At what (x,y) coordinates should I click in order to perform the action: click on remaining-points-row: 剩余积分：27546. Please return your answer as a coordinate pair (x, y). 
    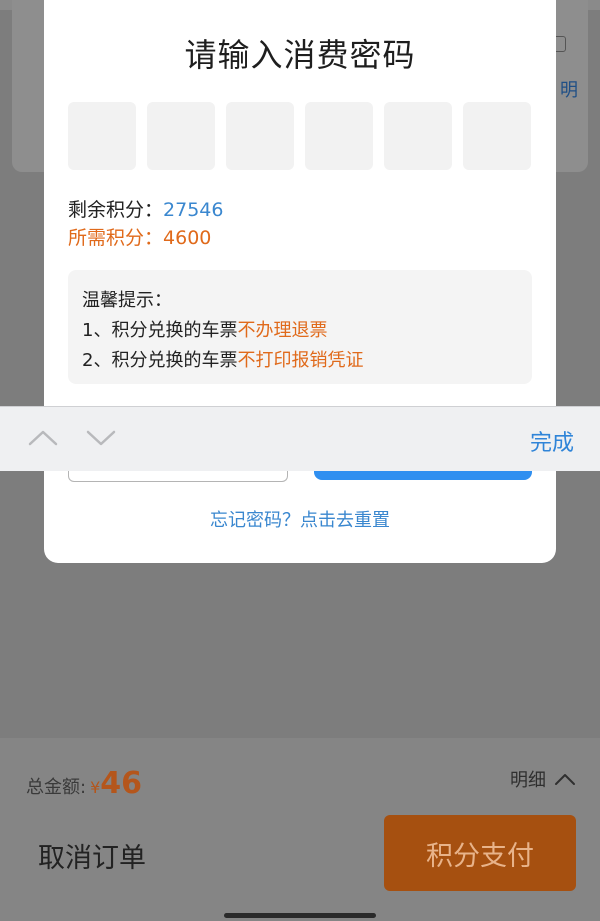
    Looking at the image, I should click on (145, 210).